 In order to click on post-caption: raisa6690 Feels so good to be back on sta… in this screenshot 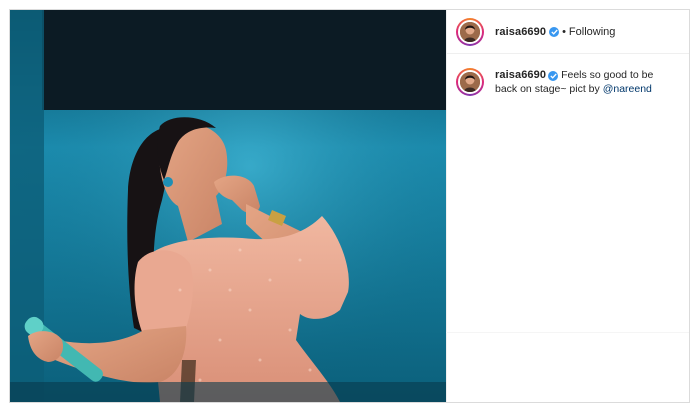, I will do `click(567, 75)`.